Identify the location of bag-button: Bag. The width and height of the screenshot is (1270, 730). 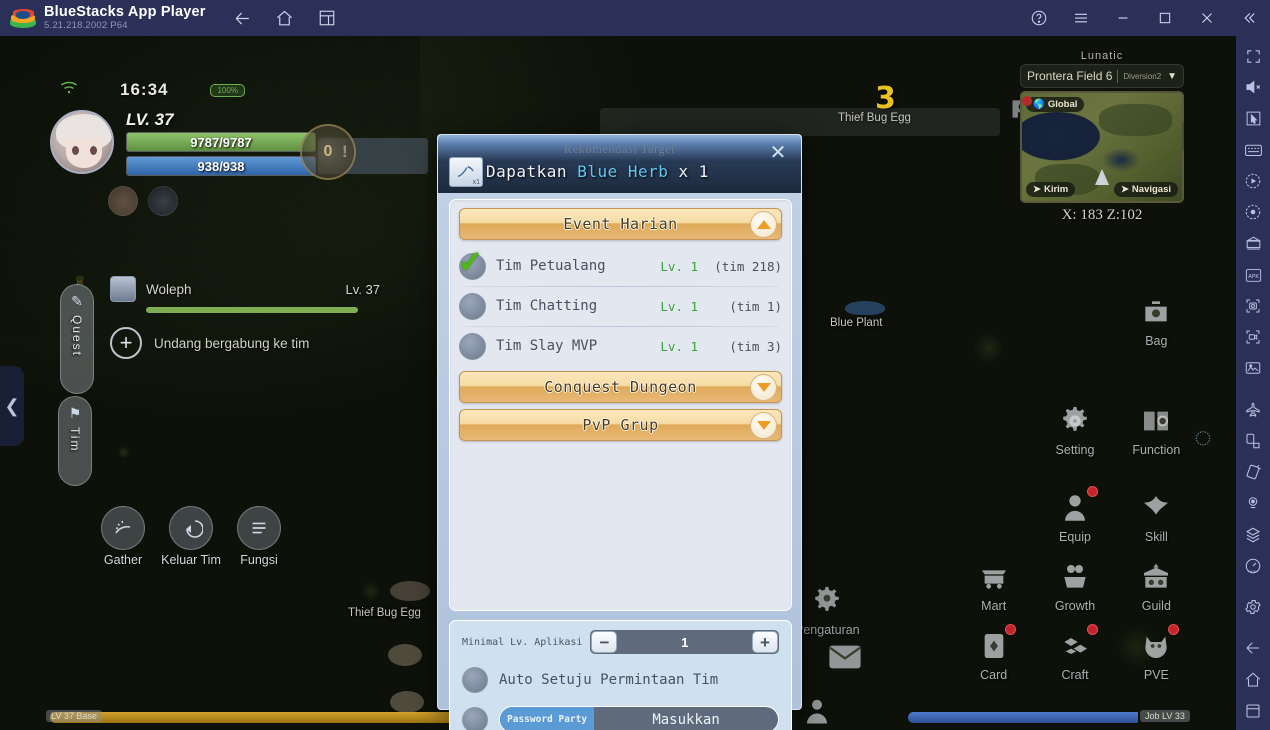
(1156, 319).